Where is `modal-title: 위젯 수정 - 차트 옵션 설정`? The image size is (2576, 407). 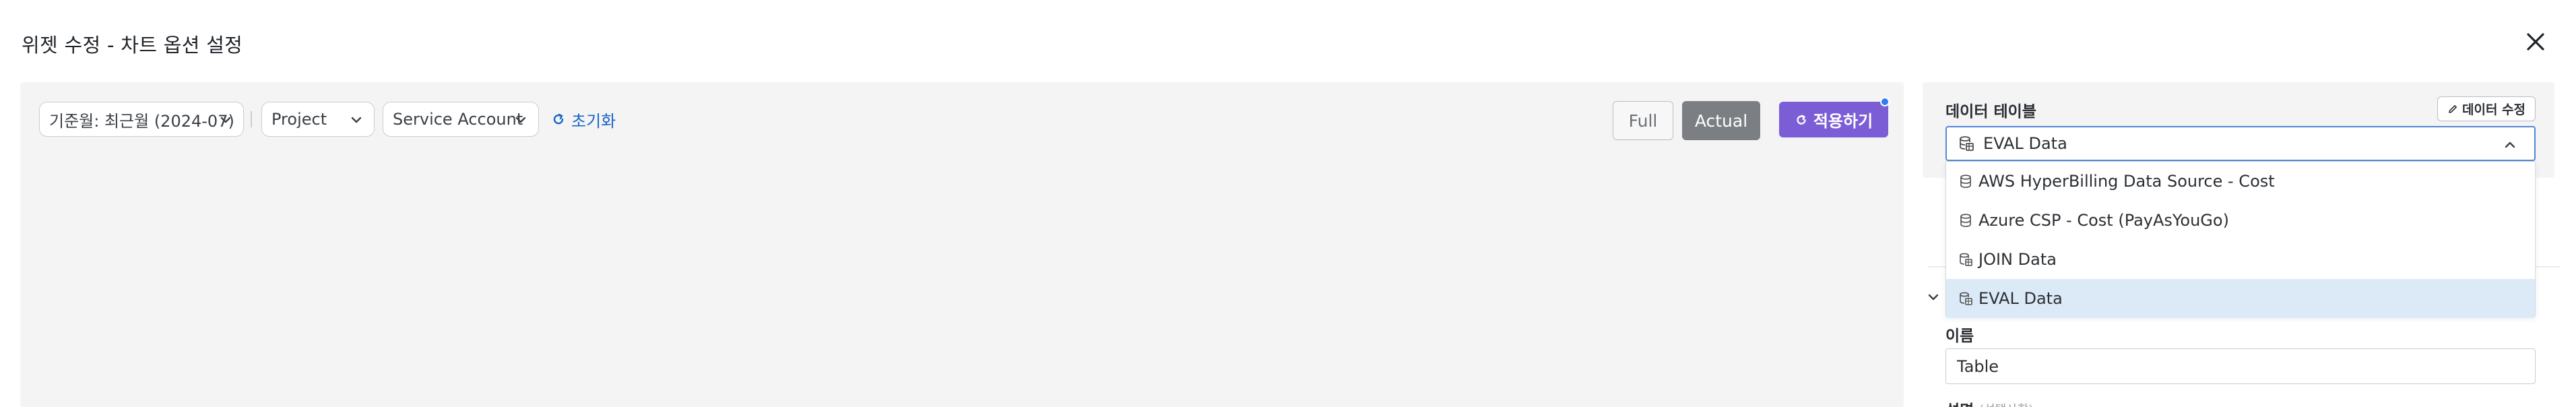
modal-title: 위젯 수정 - 차트 옵션 설정 is located at coordinates (132, 46).